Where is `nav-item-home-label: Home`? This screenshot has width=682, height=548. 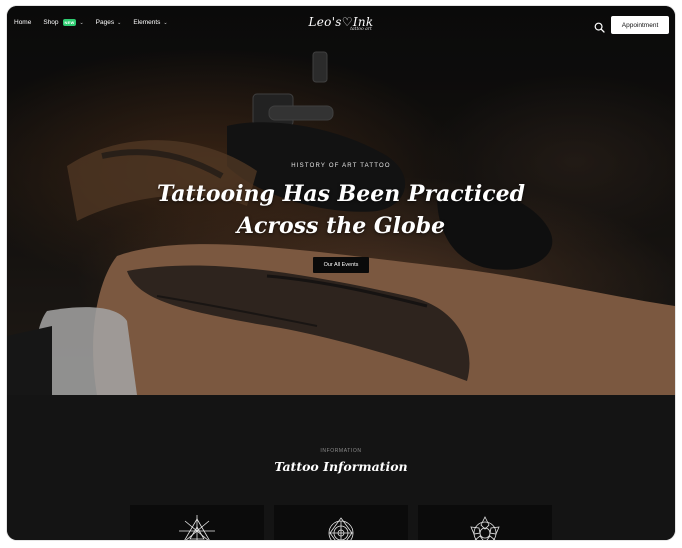
nav-item-home-label: Home is located at coordinates (23, 22).